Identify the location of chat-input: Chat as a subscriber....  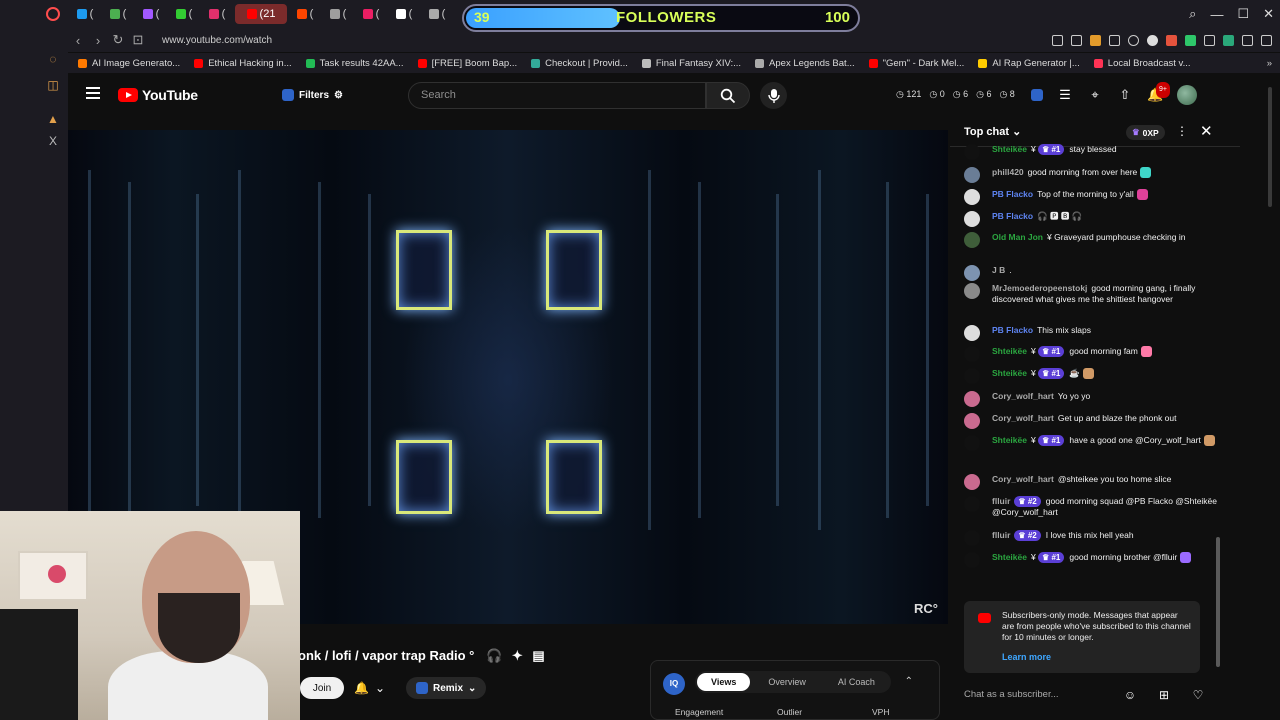
(1039, 695).